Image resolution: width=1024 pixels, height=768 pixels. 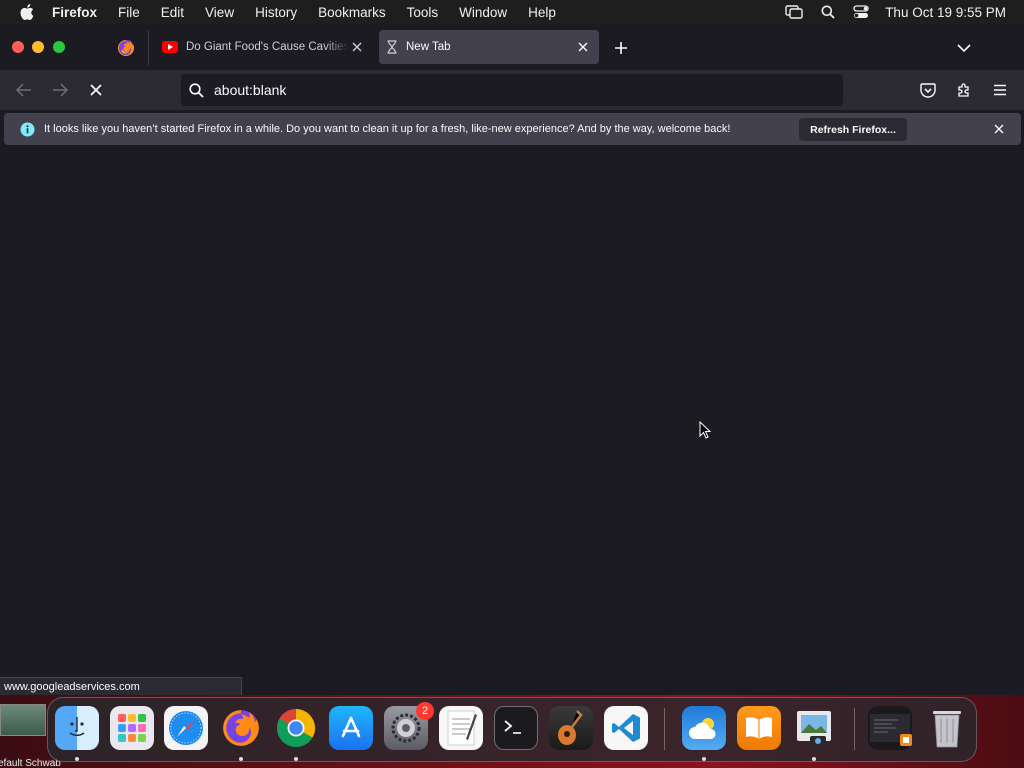 I want to click on tab-youtube: Do Giant Food's Cause Cavities, so click(x=264, y=47).